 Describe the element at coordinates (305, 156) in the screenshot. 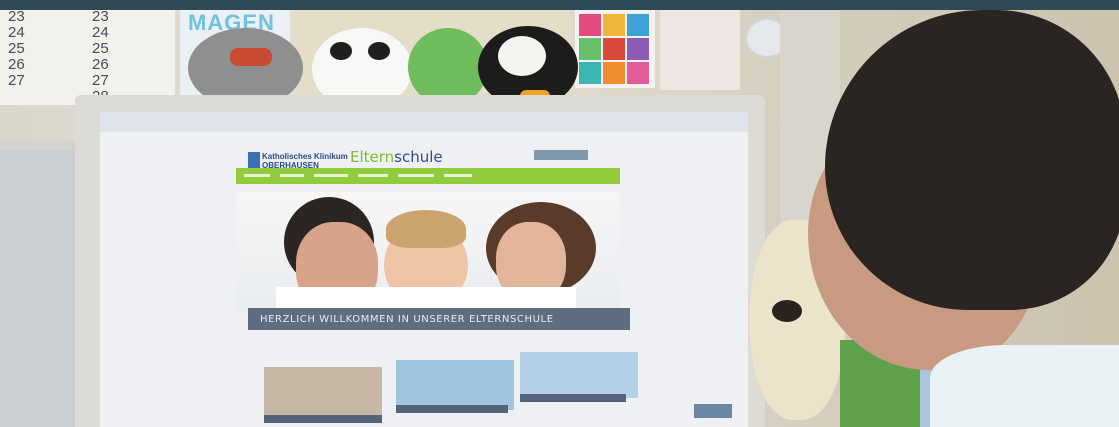

I see `logo-line: Katholisches Klinikum` at that location.